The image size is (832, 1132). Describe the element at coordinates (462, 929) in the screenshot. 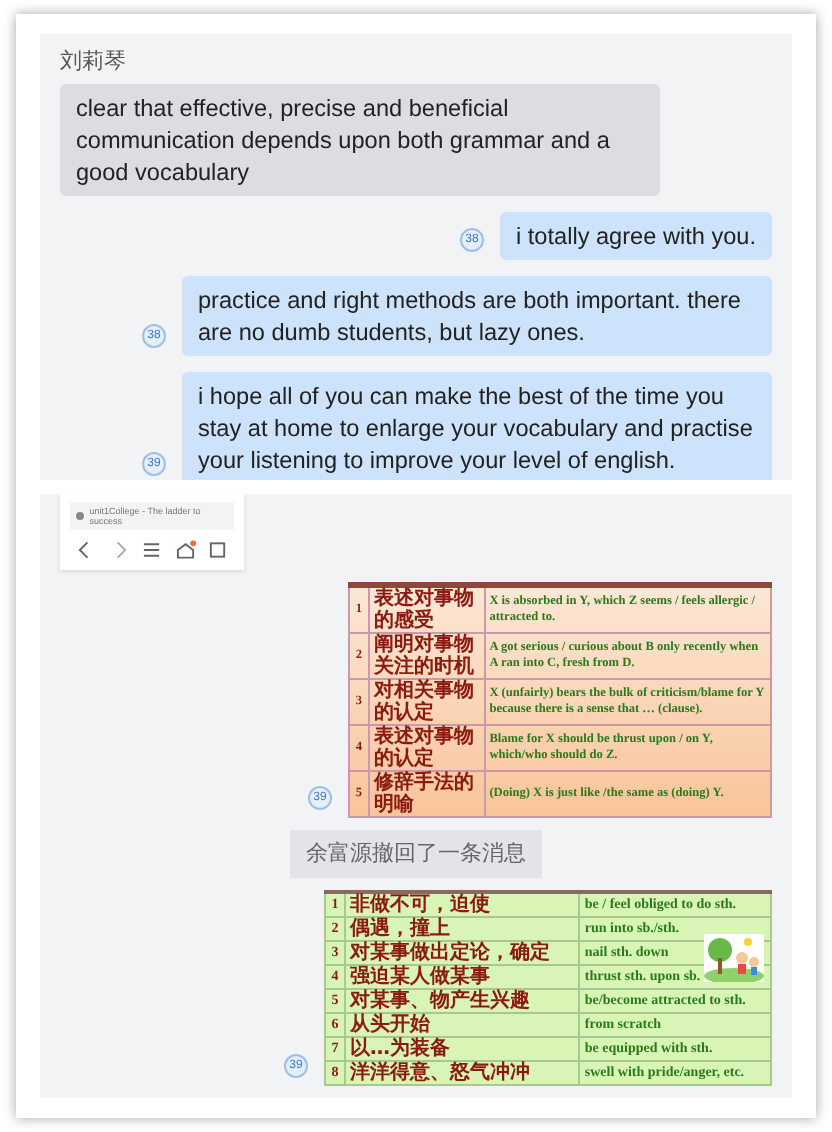

I see `table-cell: 偶遇，撞上` at that location.